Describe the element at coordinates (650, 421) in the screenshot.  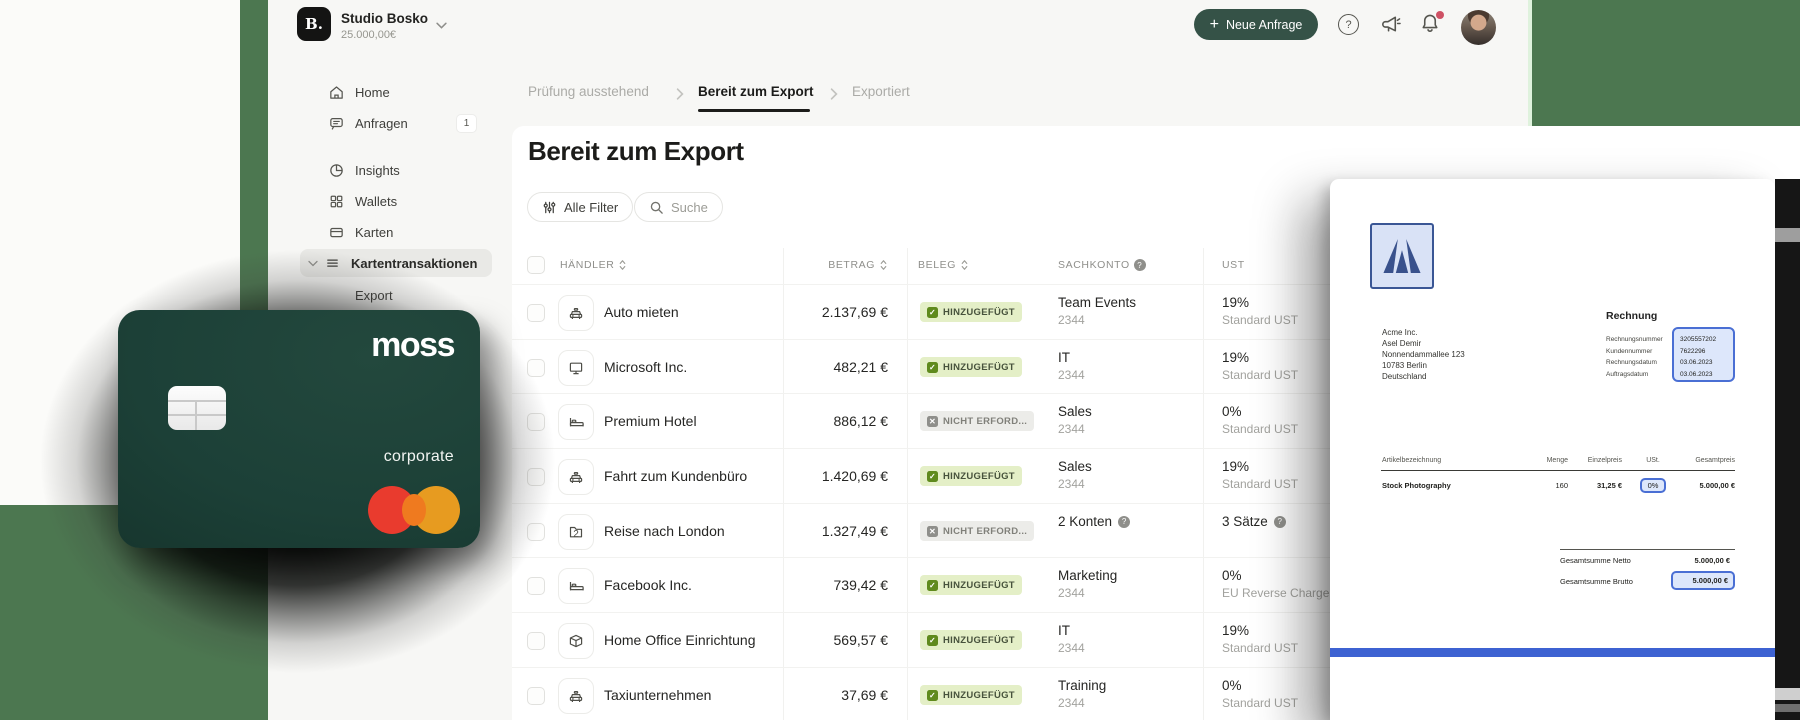
I see `merchant-name: Premium Hotel` at that location.